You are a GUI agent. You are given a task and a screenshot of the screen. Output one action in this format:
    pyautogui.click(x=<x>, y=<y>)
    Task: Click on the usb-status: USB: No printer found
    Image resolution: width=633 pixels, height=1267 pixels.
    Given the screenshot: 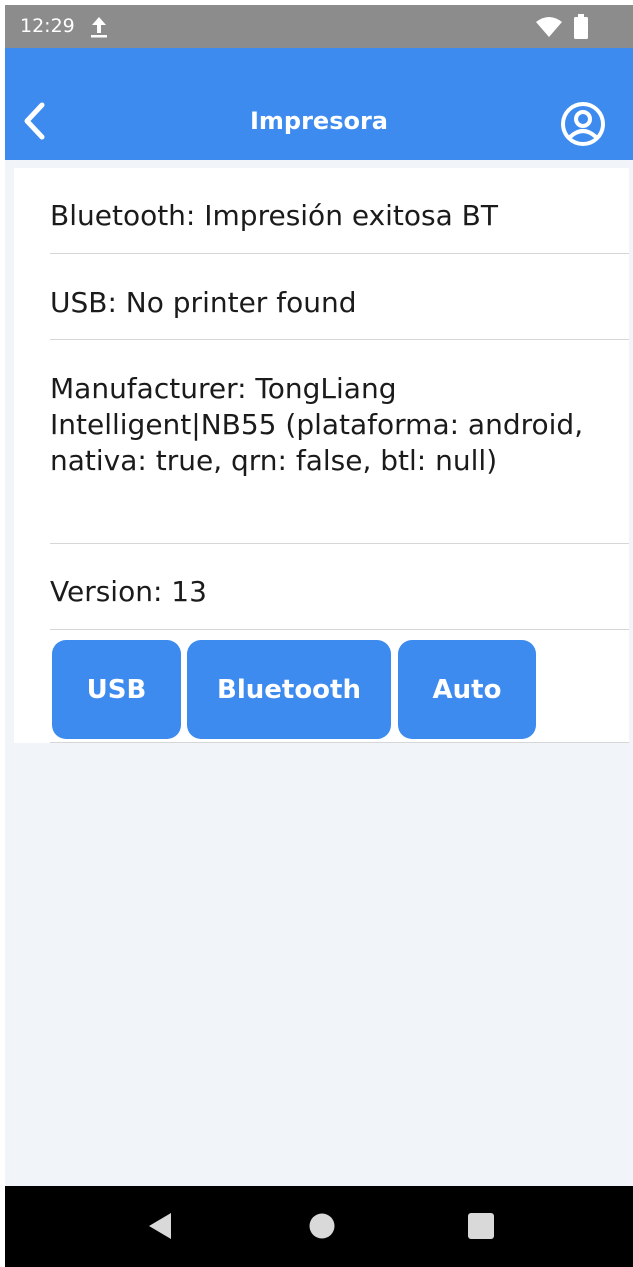 What is the action you would take?
    pyautogui.click(x=203, y=302)
    